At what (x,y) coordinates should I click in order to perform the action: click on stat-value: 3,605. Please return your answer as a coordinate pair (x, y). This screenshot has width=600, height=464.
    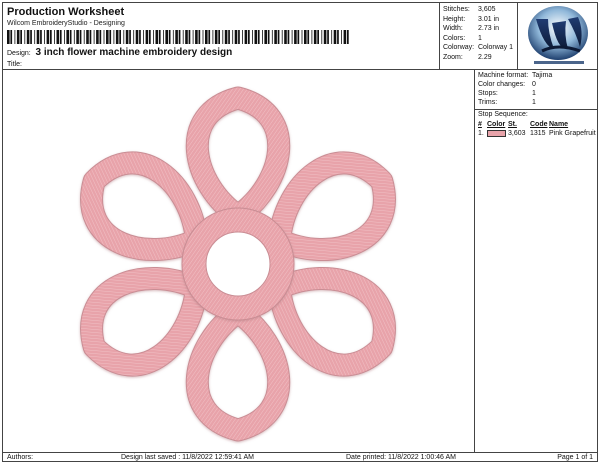
    Looking at the image, I should click on (487, 9).